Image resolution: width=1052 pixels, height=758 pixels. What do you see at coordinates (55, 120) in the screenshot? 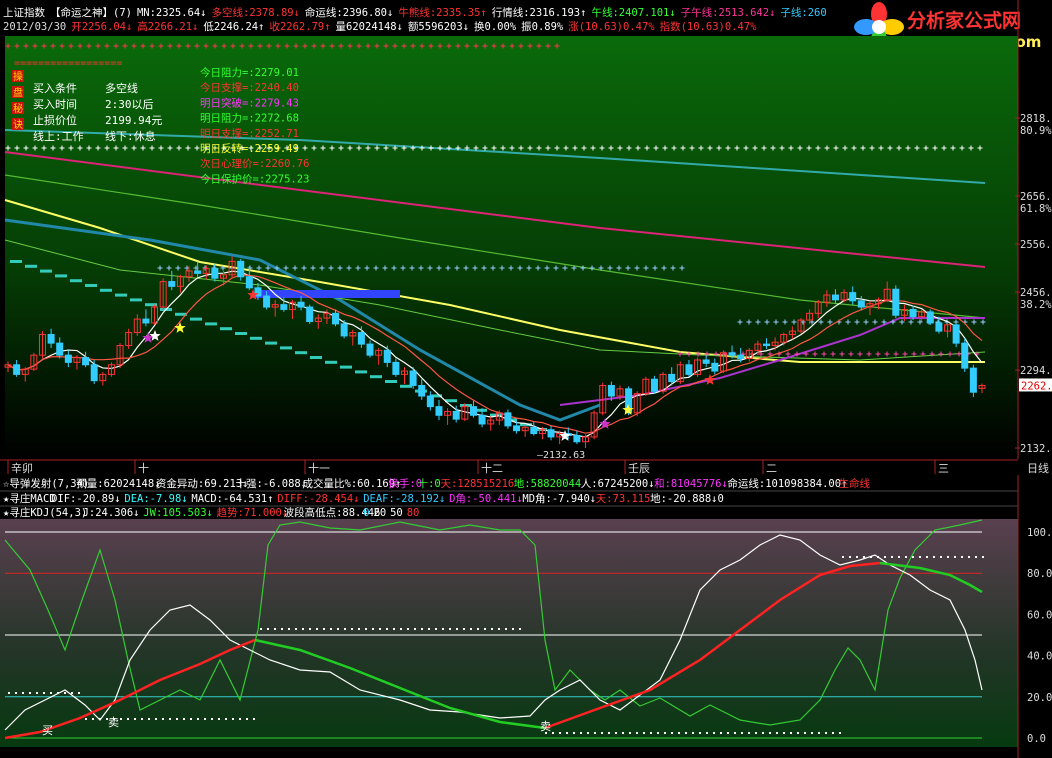
I see `info-key: 止损价位` at bounding box center [55, 120].